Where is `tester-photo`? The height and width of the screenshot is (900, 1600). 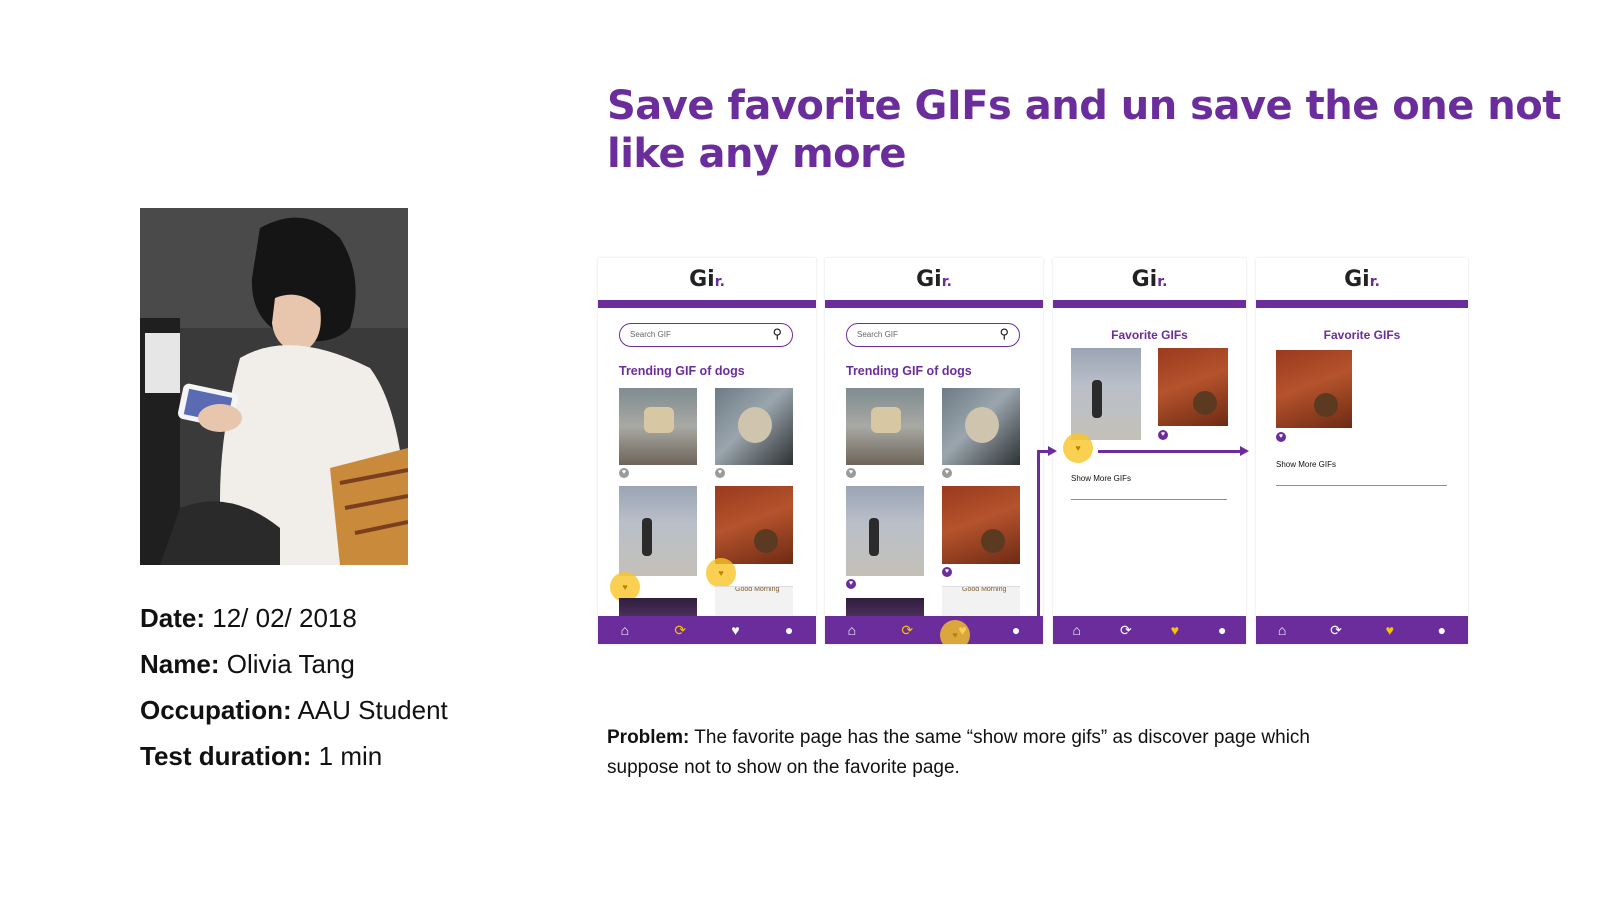 tester-photo is located at coordinates (274, 386).